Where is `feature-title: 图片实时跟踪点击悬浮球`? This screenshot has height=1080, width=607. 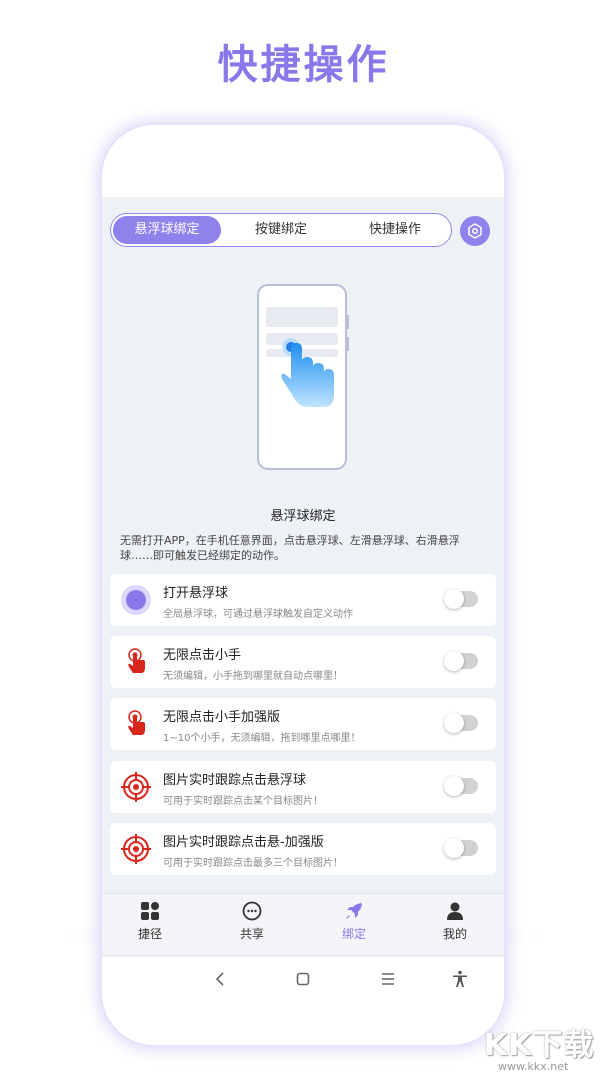
feature-title: 图片实时跟踪点击悬浮球 is located at coordinates (235, 780).